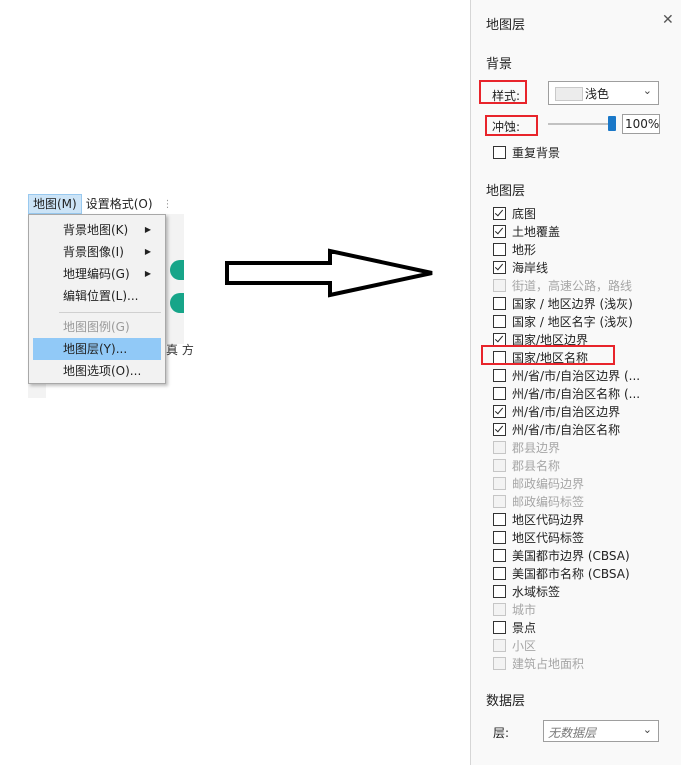  I want to click on map-layer-checkbox: 郡县边界, so click(526, 447).